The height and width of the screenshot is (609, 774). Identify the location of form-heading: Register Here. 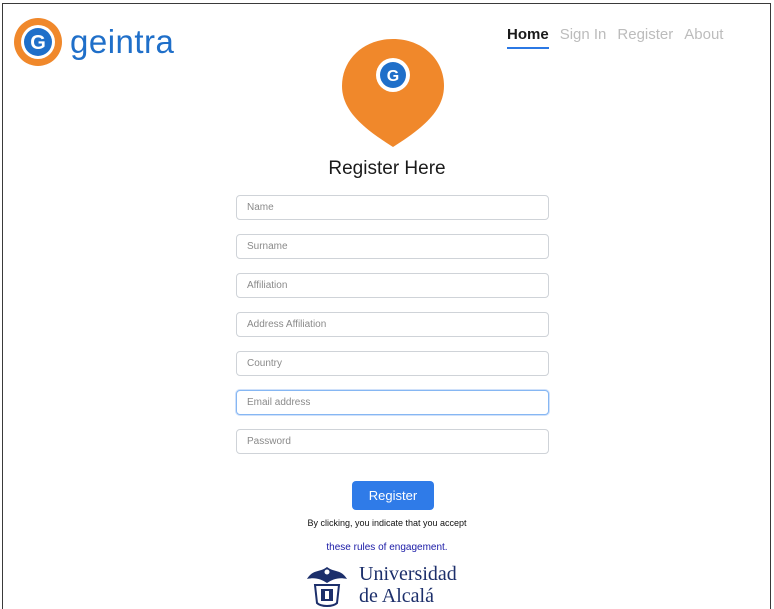
(387, 168).